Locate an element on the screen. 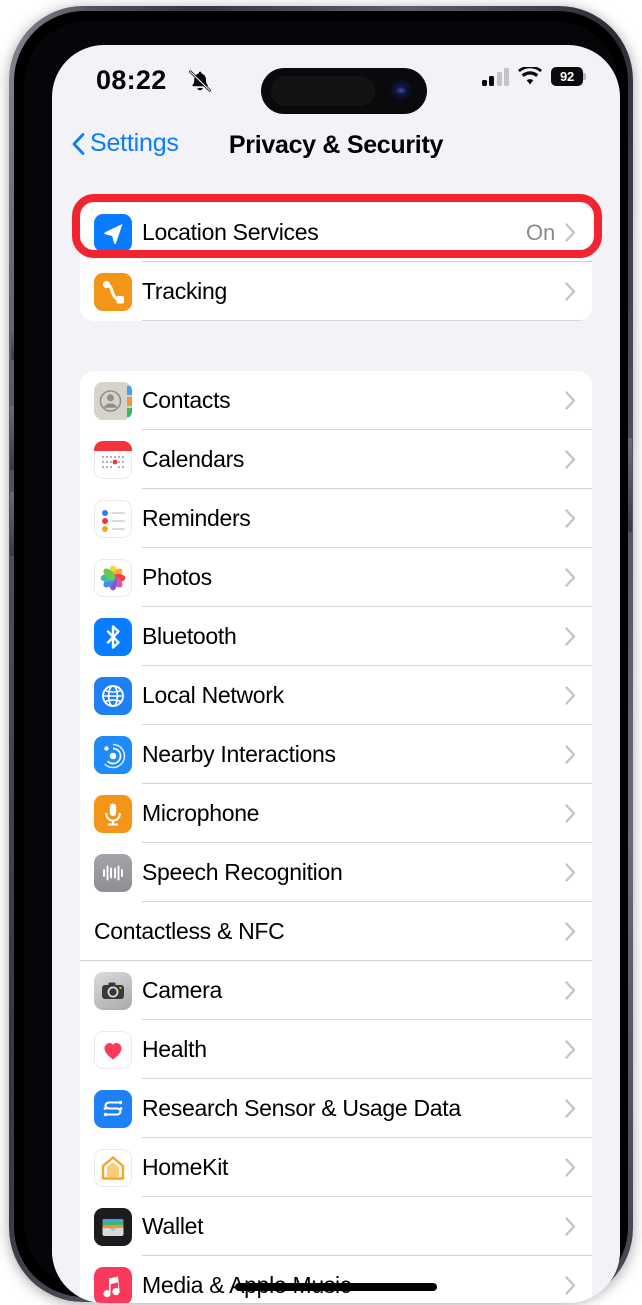 This screenshot has height=1305, width=642. home-indicator is located at coordinates (336, 1287).